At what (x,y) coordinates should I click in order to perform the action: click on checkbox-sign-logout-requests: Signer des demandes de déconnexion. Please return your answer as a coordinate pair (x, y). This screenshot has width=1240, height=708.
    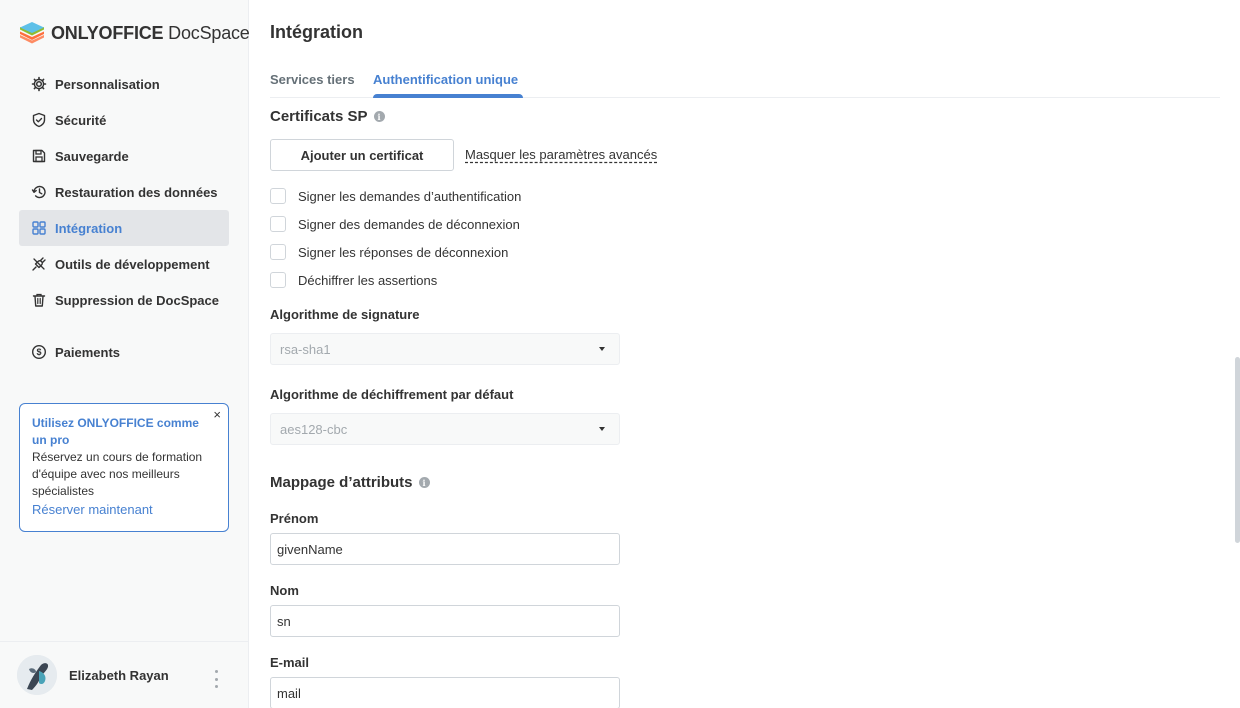
    Looking at the image, I should click on (395, 224).